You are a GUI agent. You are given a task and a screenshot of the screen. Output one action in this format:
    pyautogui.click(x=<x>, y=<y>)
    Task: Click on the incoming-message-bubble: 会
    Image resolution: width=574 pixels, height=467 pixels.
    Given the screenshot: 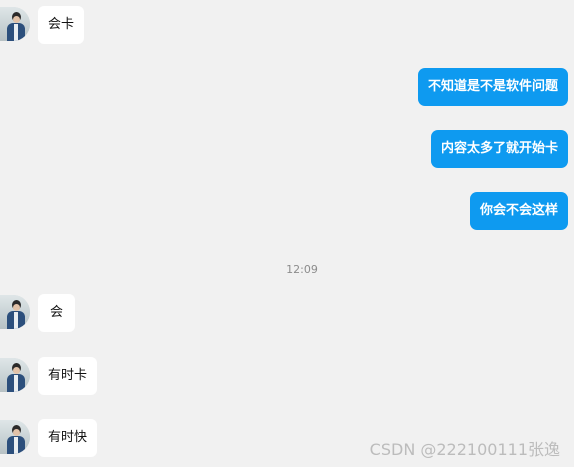 What is the action you would take?
    pyautogui.click(x=57, y=313)
    